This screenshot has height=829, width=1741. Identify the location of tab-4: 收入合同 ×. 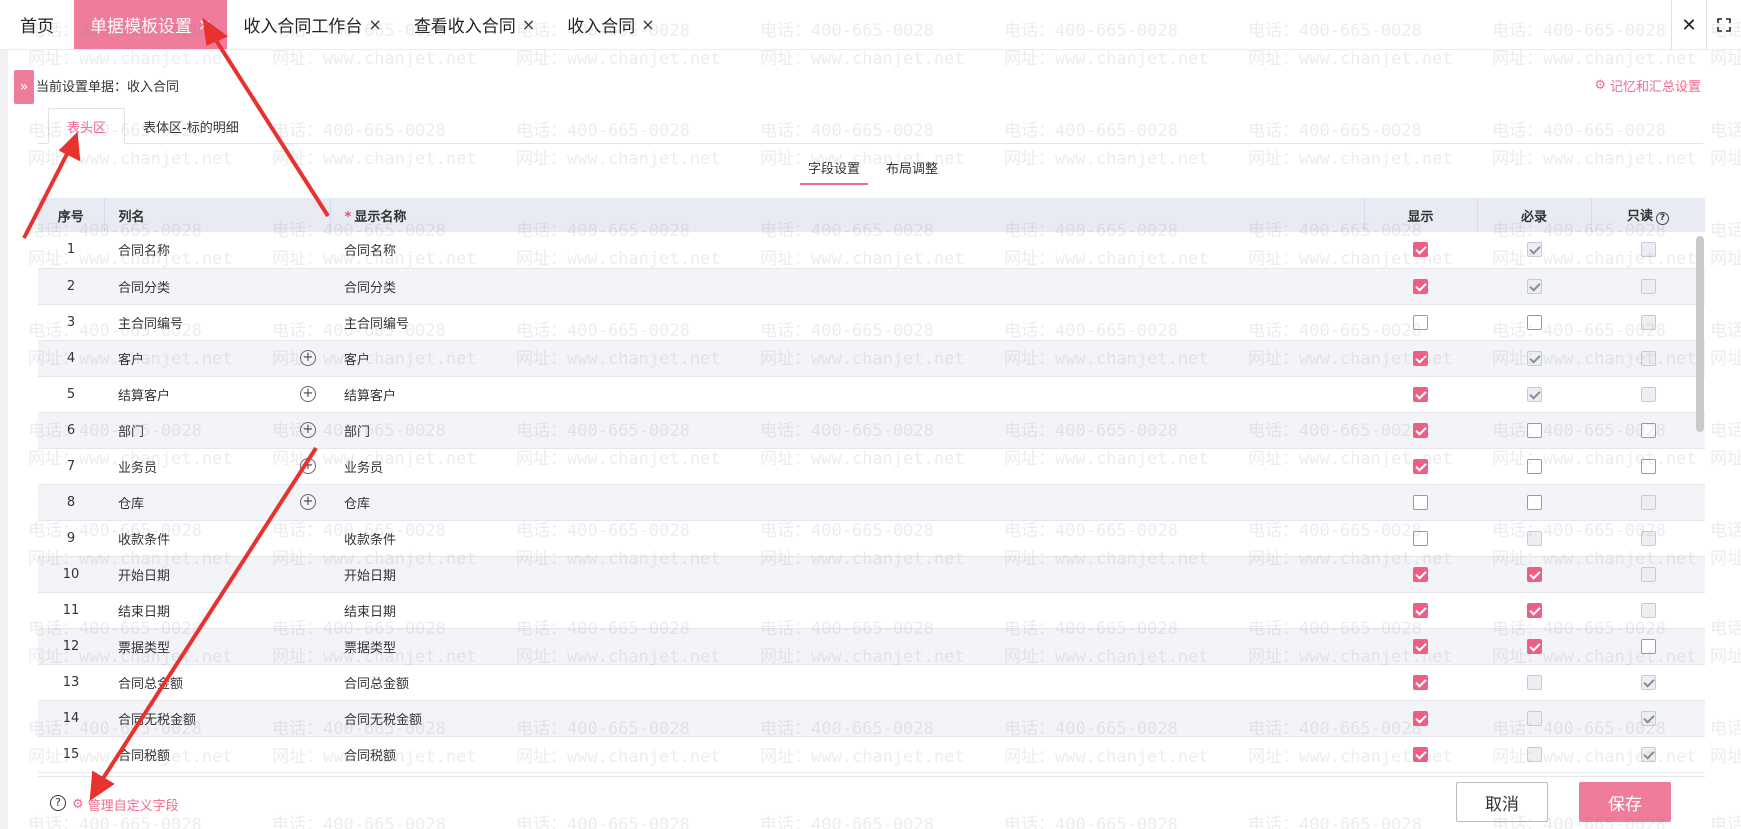
(610, 24).